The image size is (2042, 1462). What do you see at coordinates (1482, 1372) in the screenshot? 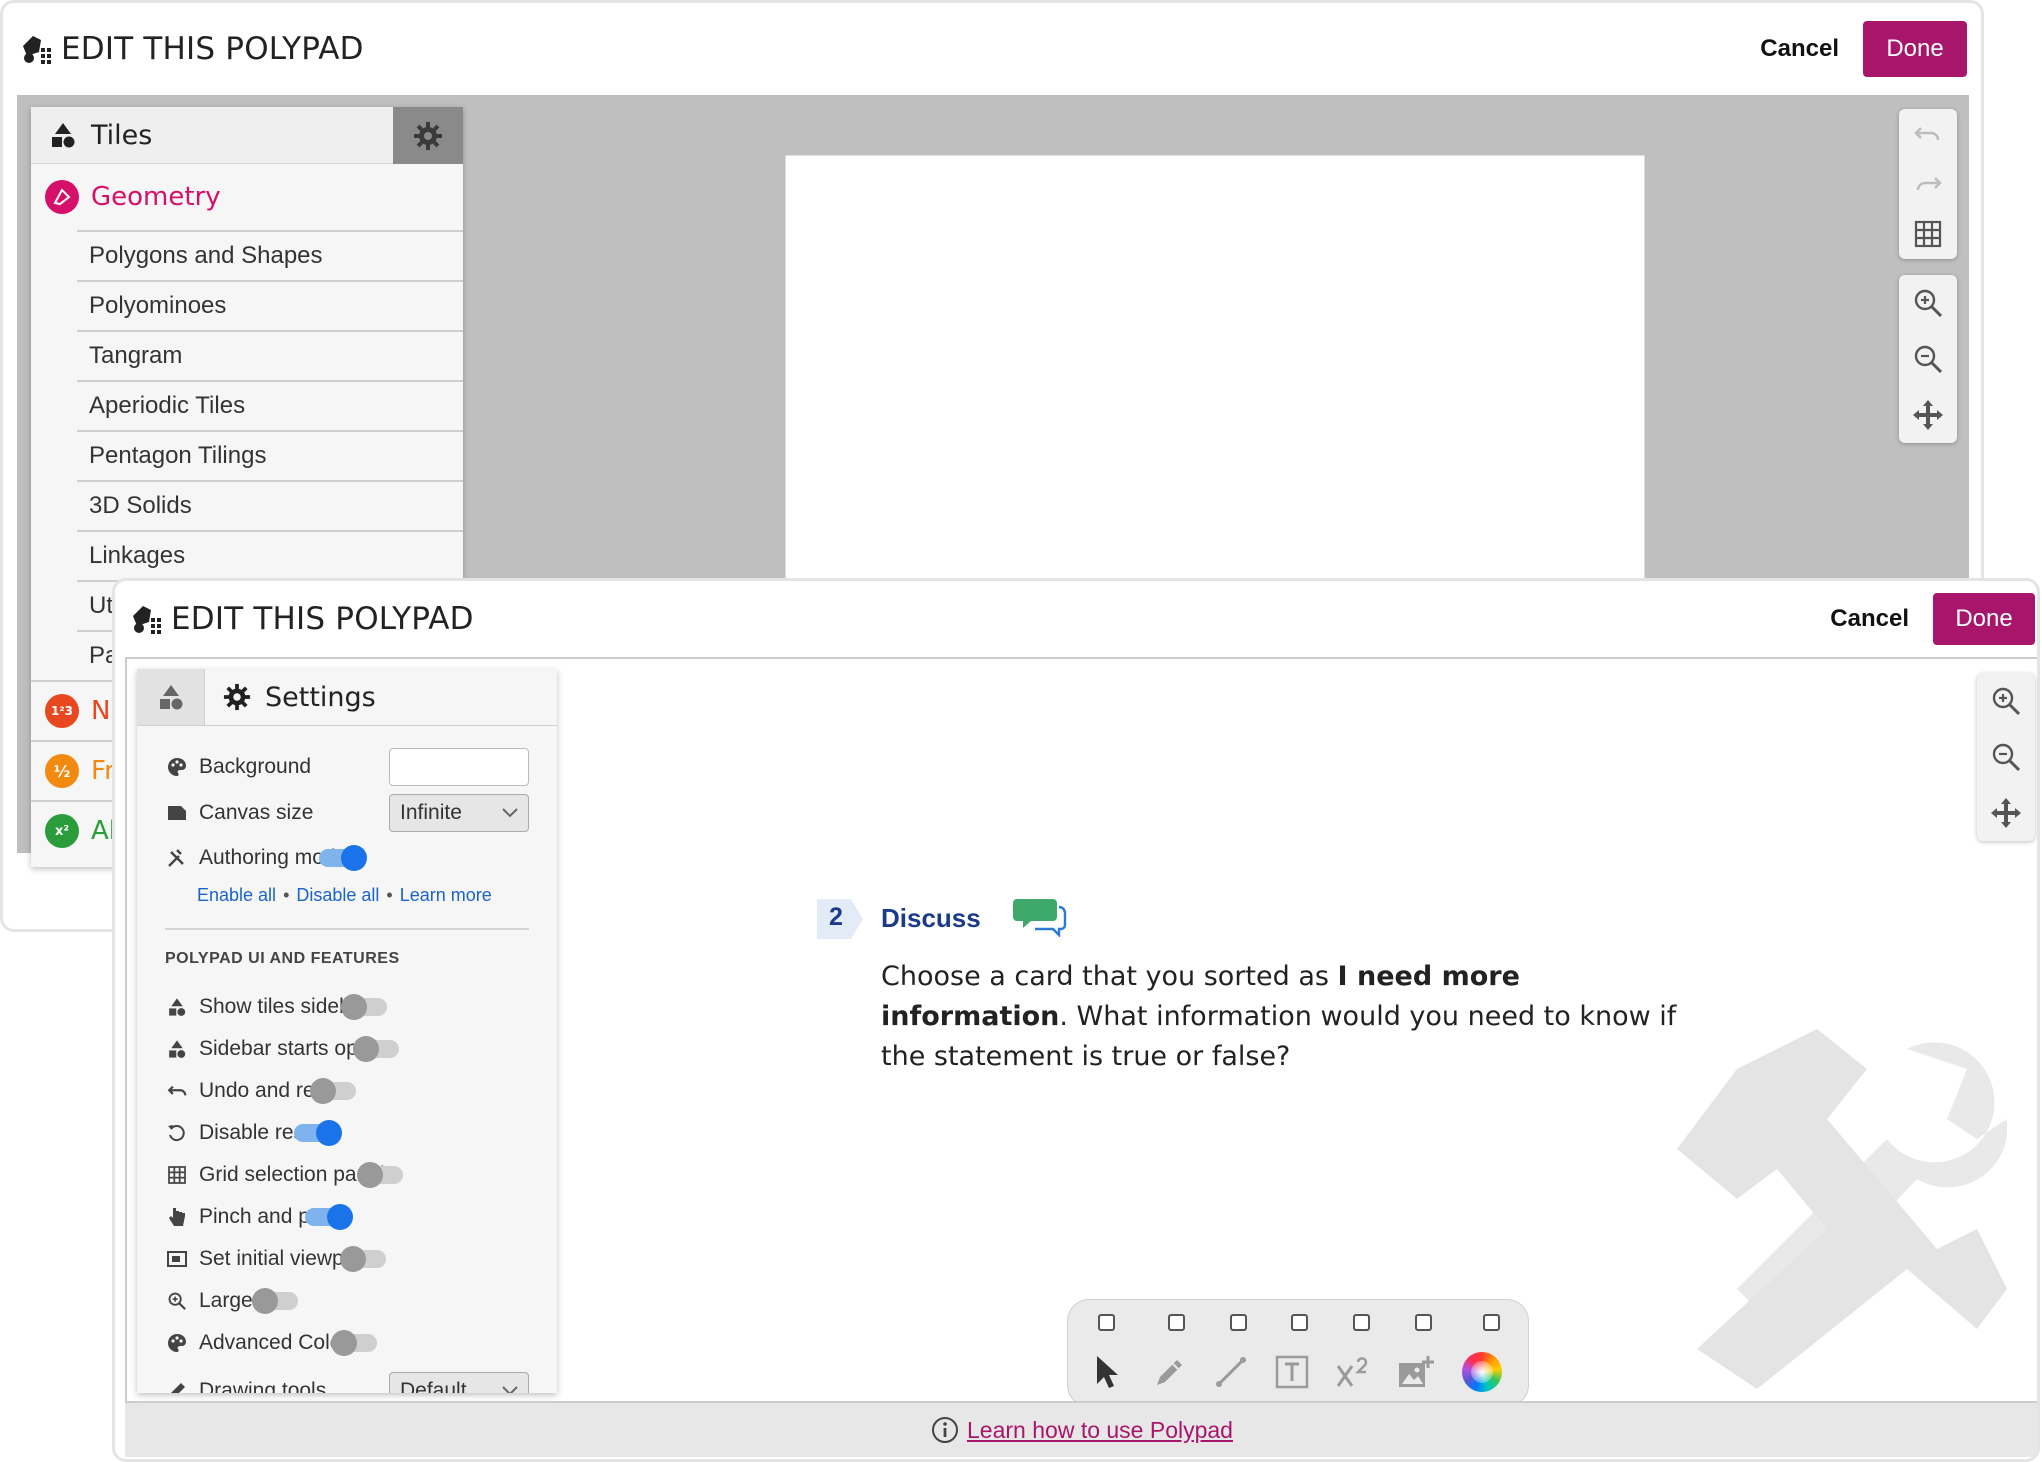
I see `color-picker-button` at bounding box center [1482, 1372].